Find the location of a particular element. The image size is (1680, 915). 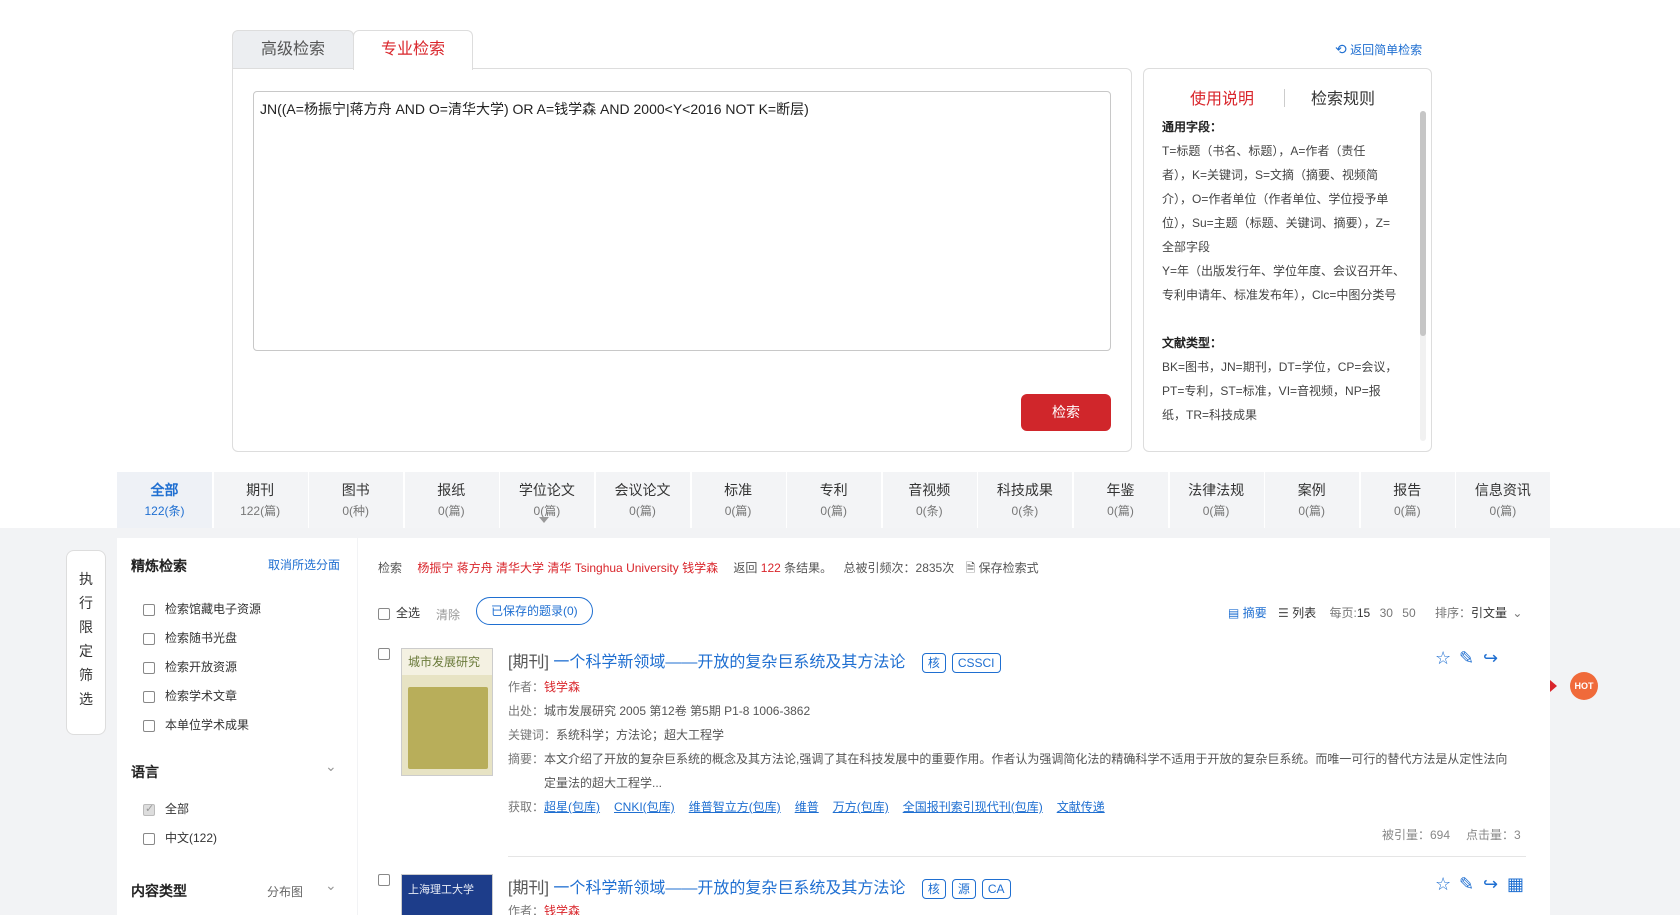

cancel-facets-link: 取消所选分面 is located at coordinates (304, 564).